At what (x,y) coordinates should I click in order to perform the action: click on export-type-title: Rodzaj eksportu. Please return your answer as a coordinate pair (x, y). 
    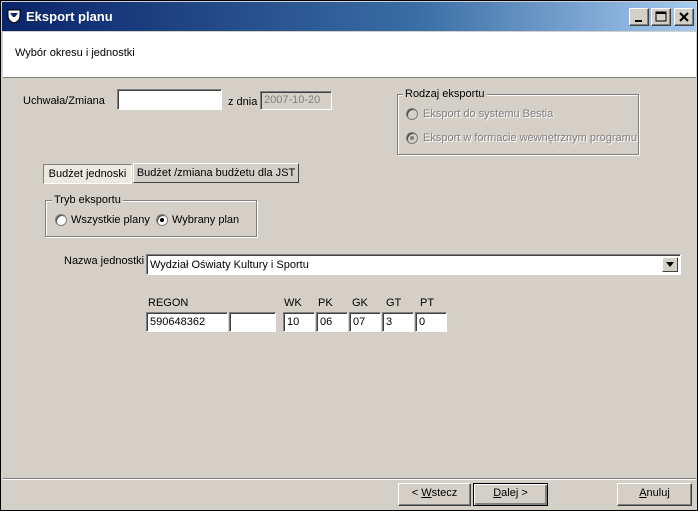
    Looking at the image, I should click on (445, 94).